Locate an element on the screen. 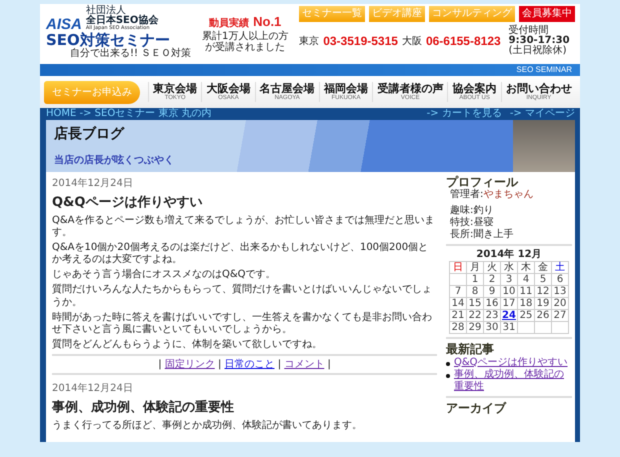 This screenshot has width=620, height=457. header-band: SEO SEMINAR is located at coordinates (310, 70).